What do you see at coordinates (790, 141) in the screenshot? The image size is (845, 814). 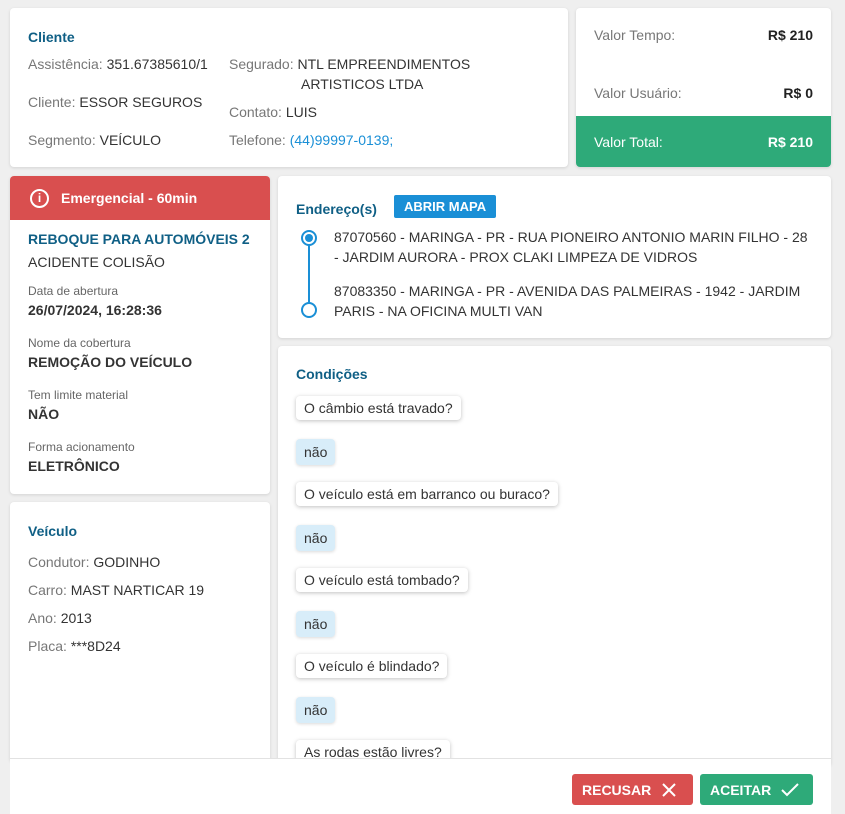 I see `valor-total-value: R$ 210` at bounding box center [790, 141].